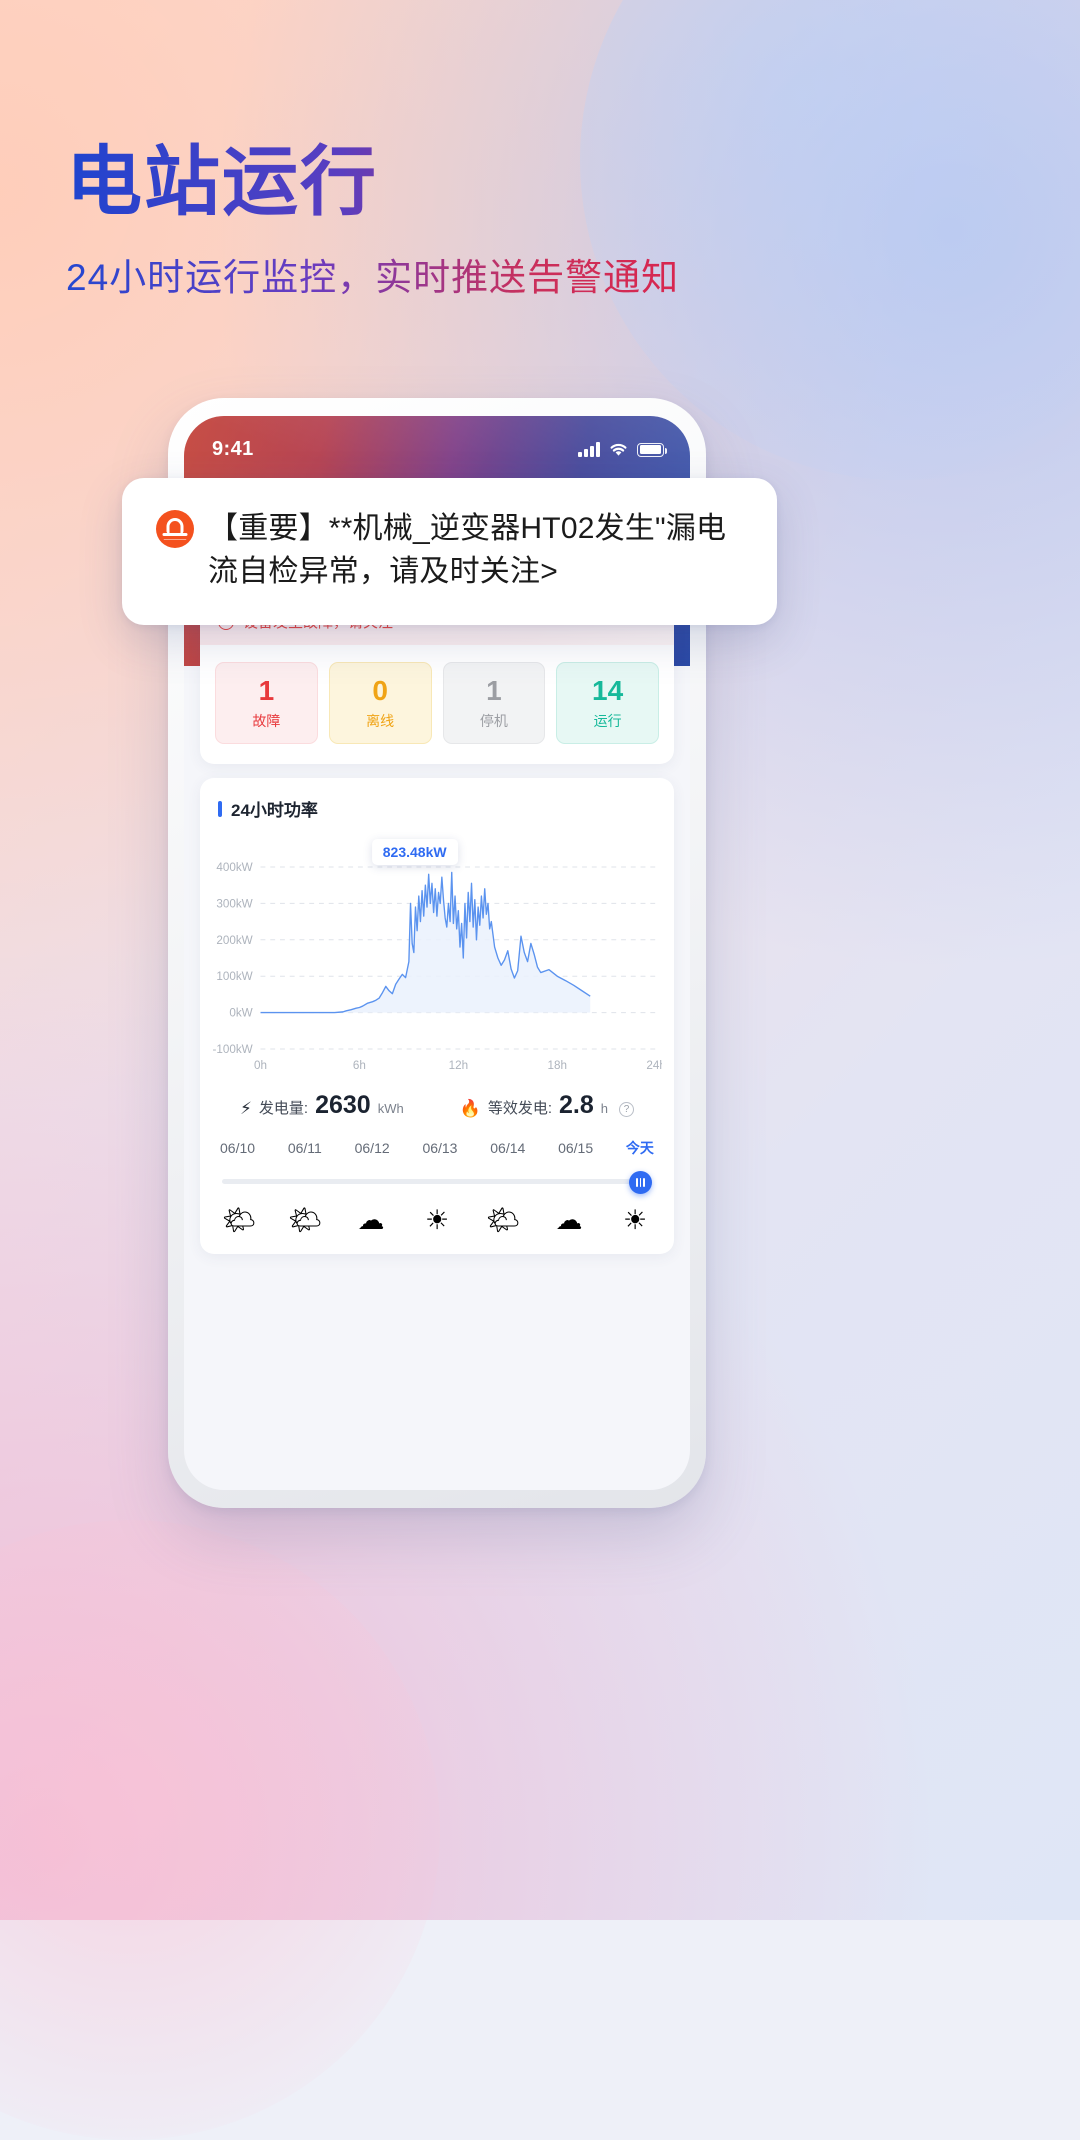  Describe the element at coordinates (220, 808) in the screenshot. I see `title-accent-bar` at that location.